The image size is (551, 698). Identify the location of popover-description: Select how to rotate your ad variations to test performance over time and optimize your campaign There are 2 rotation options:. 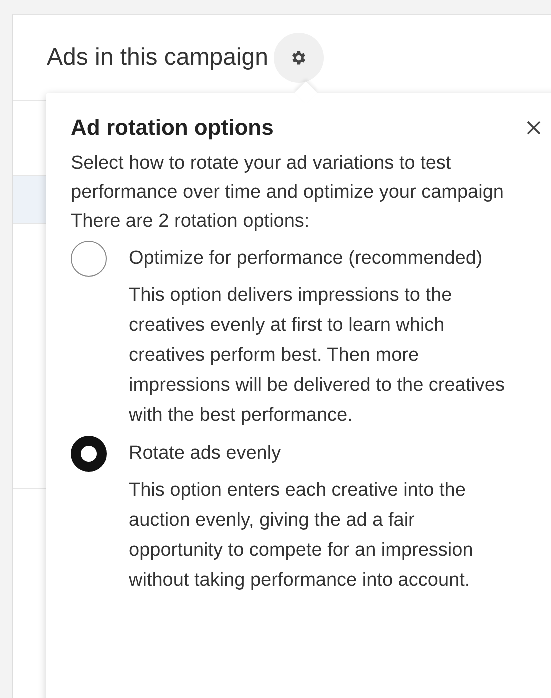
(288, 193).